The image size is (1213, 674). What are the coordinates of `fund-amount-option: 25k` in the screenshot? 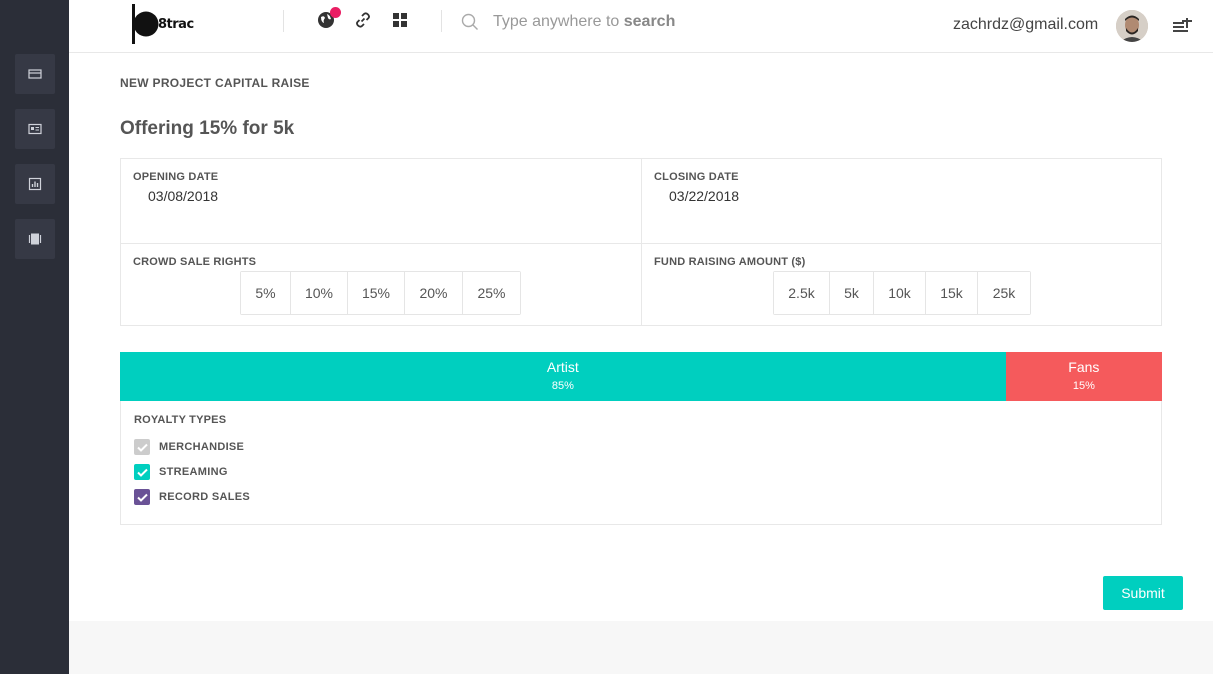 It's located at (1004, 293).